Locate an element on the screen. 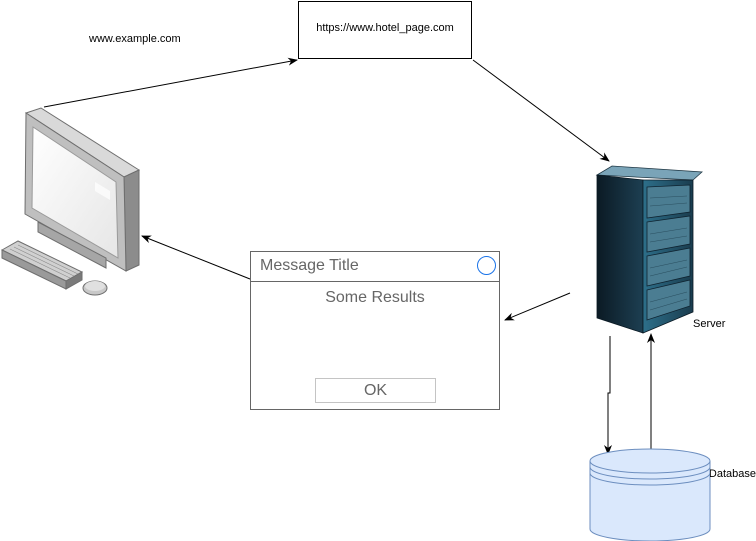 The width and height of the screenshot is (756, 541). database-label-clip: Database is located at coordinates (733, 476).